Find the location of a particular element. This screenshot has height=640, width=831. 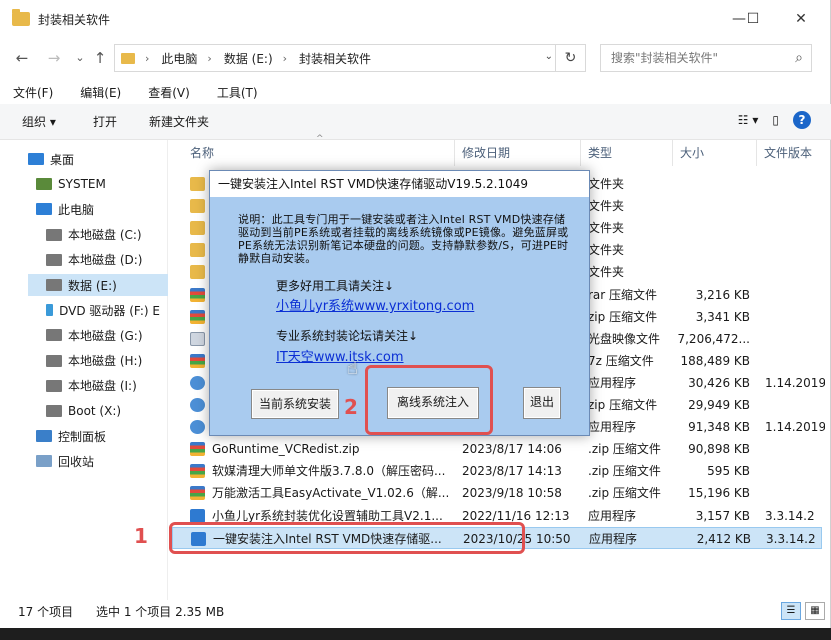

column-divider is located at coordinates (672, 153).